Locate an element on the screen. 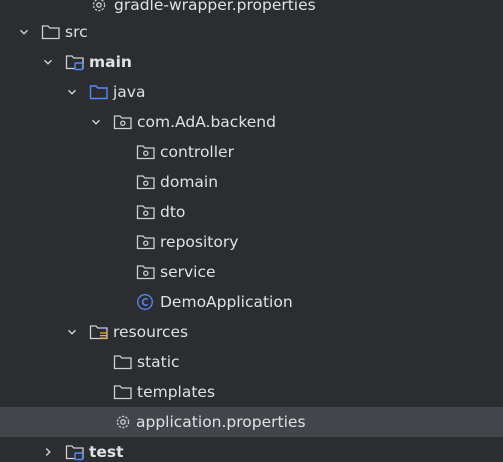  tree-item-label: src is located at coordinates (76, 32).